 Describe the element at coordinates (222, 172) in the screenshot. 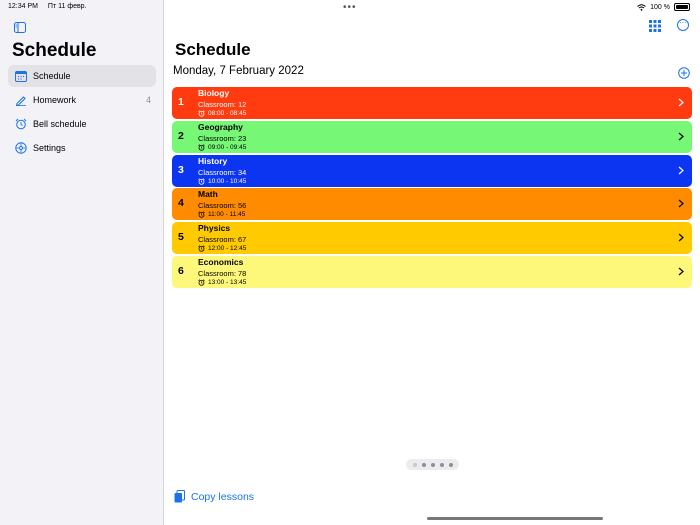

I see `lesson-classroom: Classroom: 34` at that location.